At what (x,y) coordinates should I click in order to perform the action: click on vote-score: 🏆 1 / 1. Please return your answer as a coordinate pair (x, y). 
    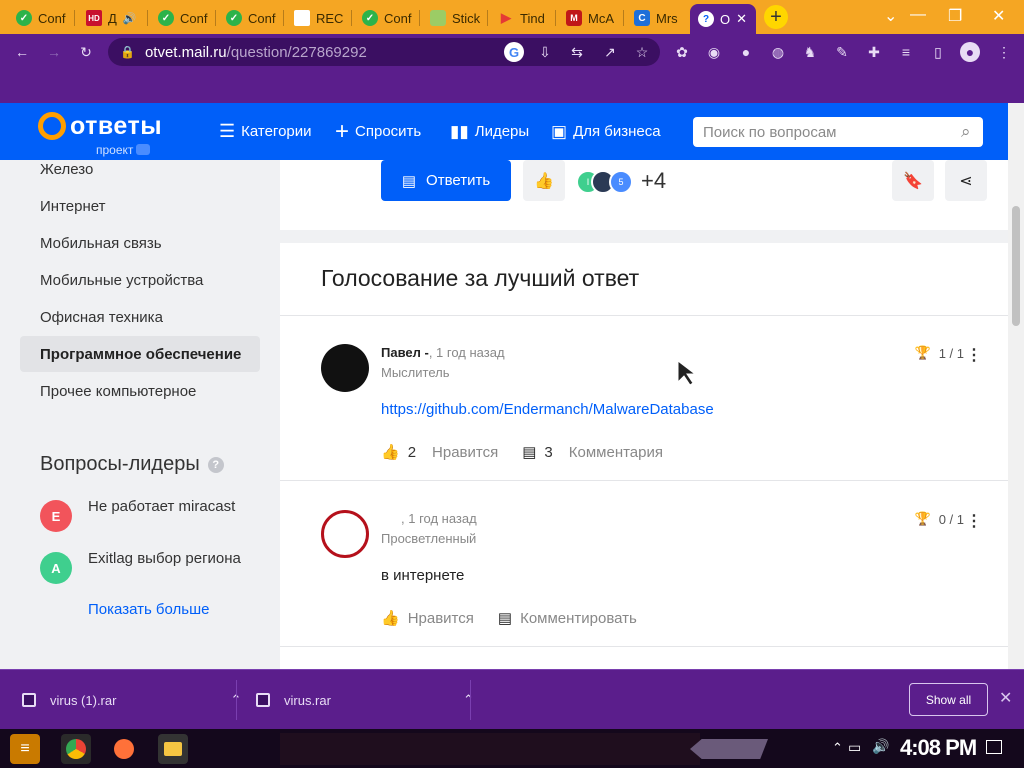
    Looking at the image, I should click on (939, 353).